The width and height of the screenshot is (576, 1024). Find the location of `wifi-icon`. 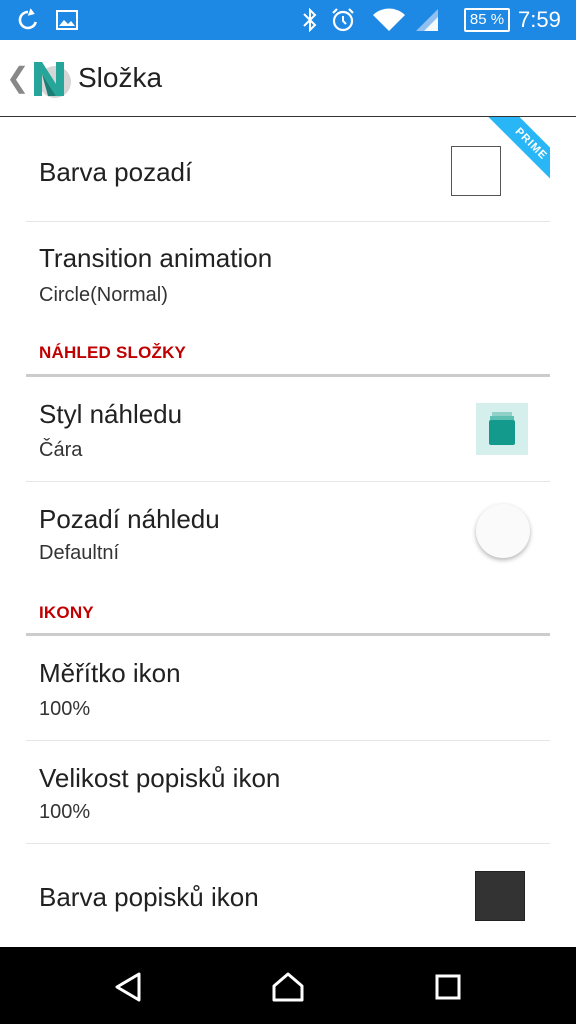

wifi-icon is located at coordinates (389, 20).